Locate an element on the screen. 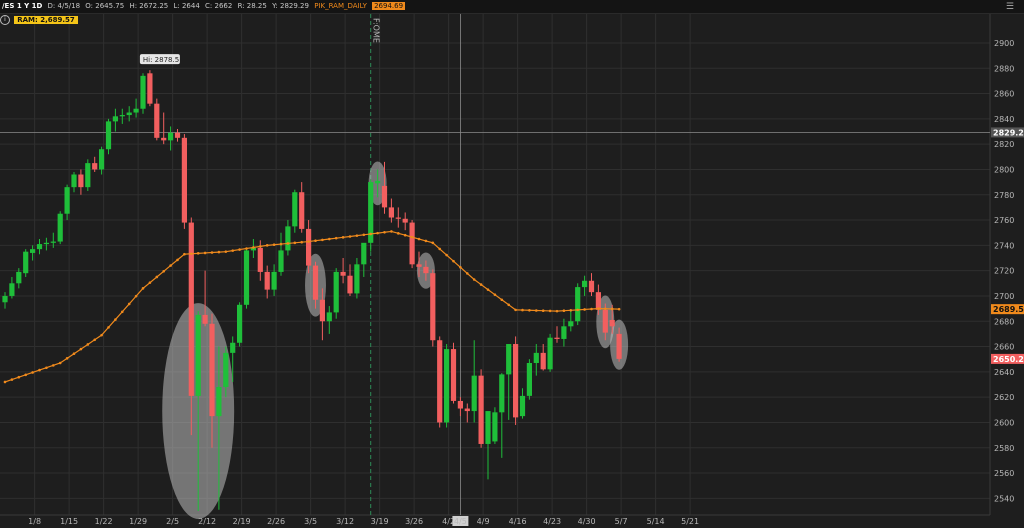 Image resolution: width=1024 pixels, height=528 pixels. symbol-label: /ES 1 Y 1D is located at coordinates (22, 6).